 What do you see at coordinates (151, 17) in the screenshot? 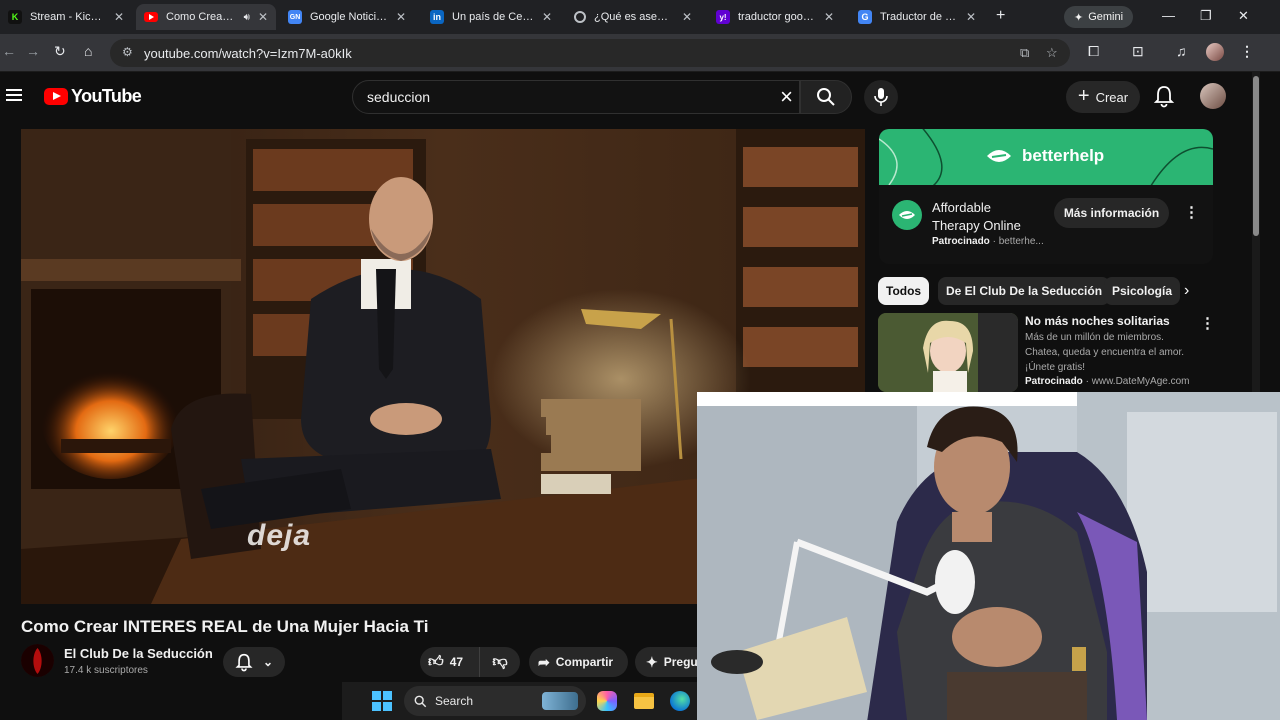
I see `youtube-favicon-icon` at bounding box center [151, 17].